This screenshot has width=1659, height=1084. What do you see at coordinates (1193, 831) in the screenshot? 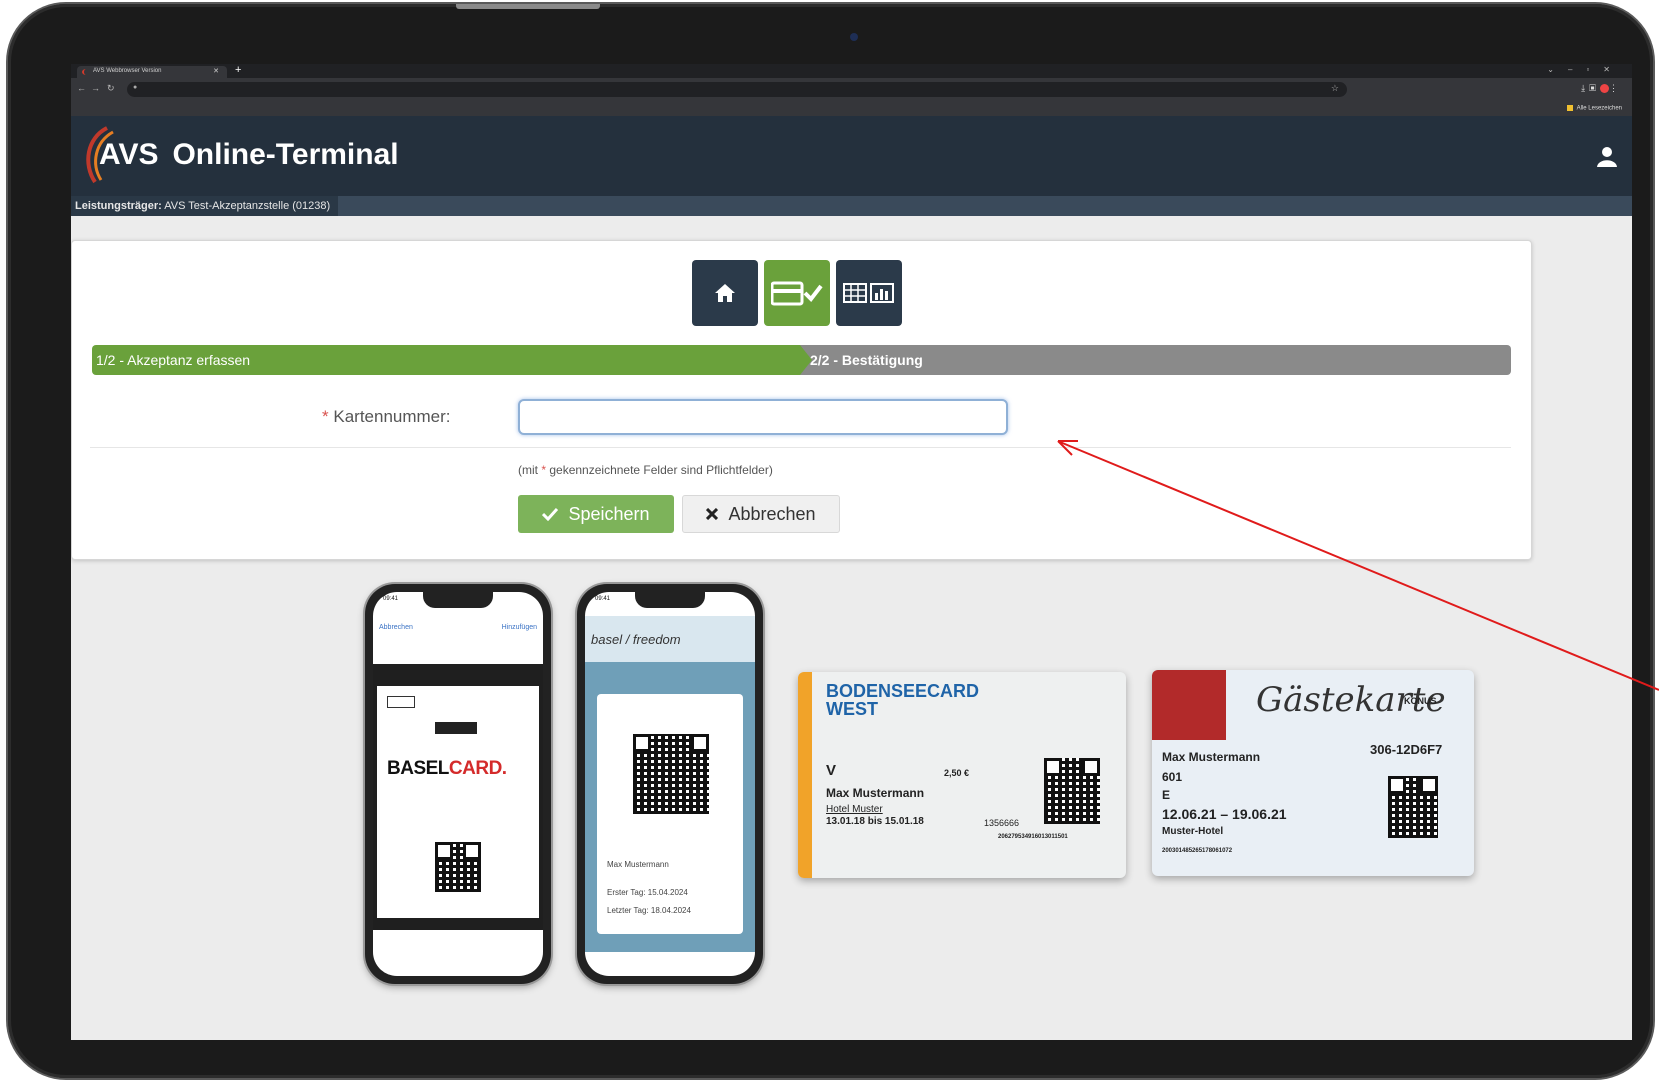
I see `gaestekarte-hotel: Muster-Hotel` at bounding box center [1193, 831].